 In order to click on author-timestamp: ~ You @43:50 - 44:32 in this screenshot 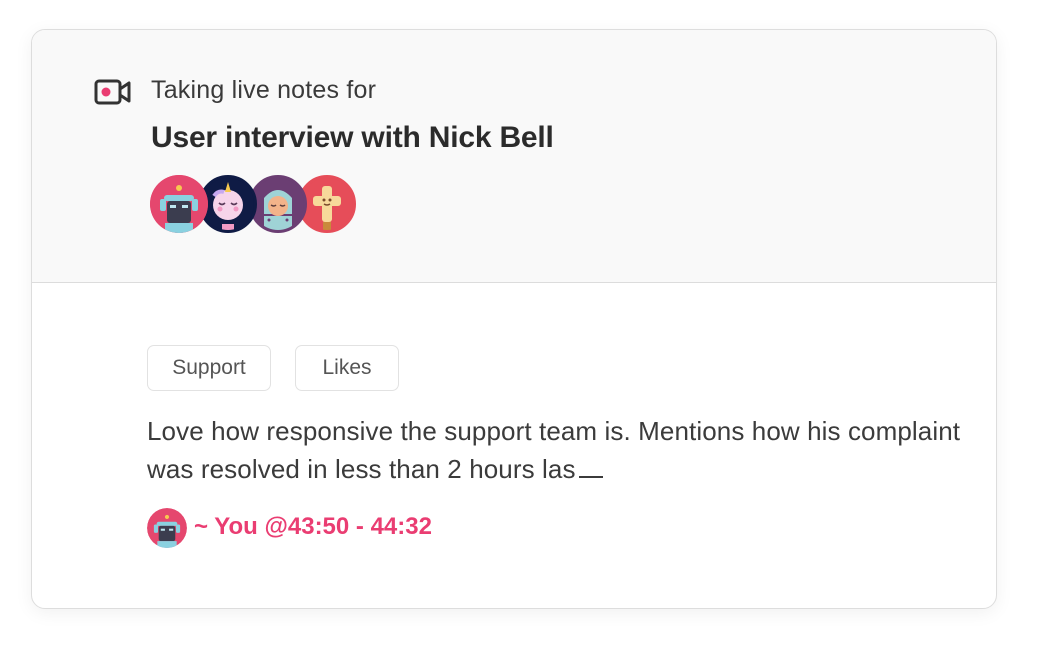, I will do `click(313, 526)`.